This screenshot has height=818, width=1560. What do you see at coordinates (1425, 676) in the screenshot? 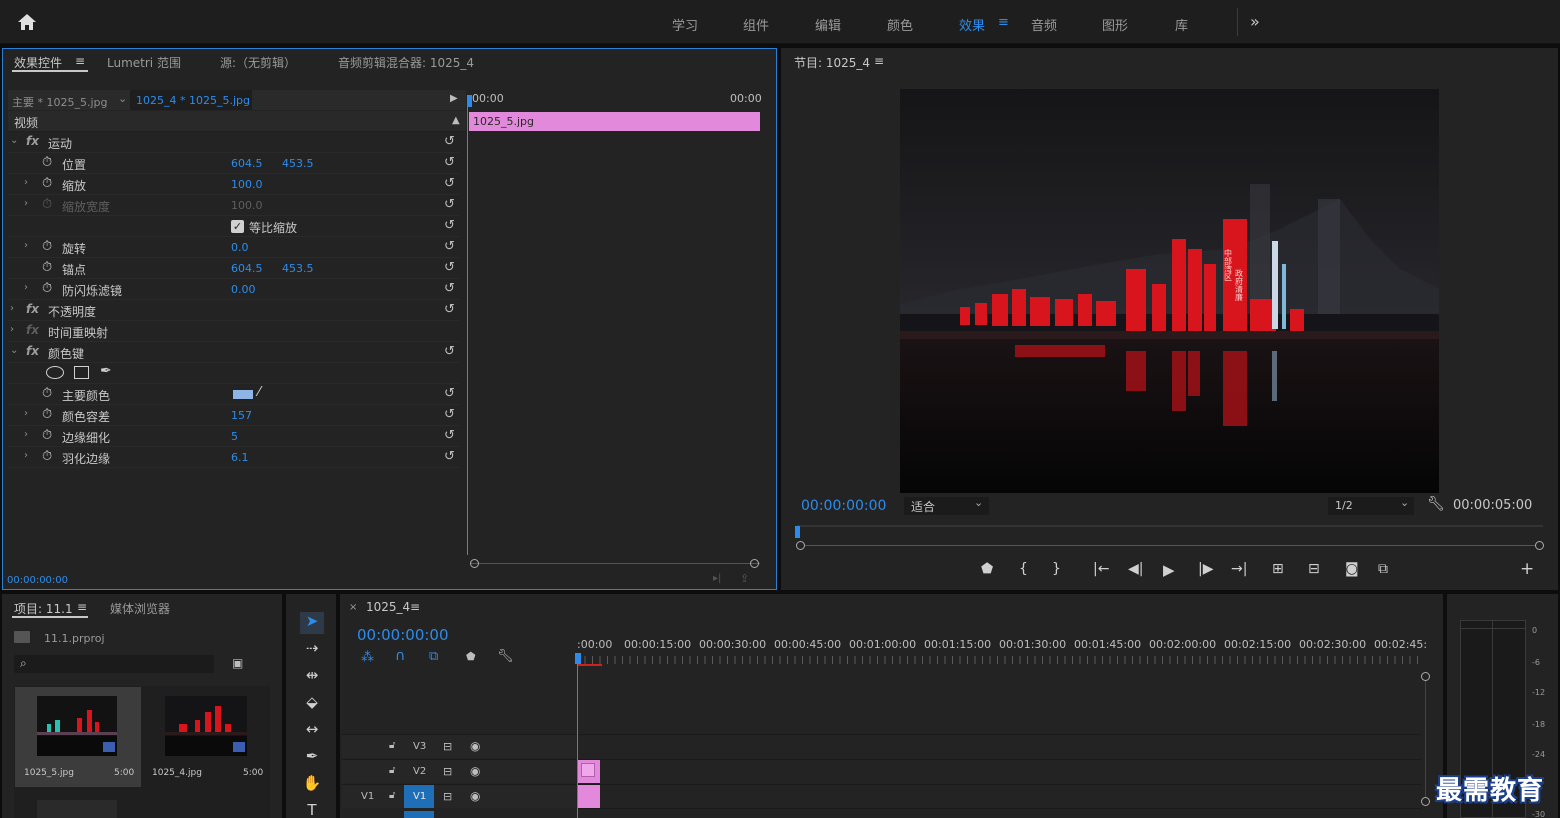
I see `vscroll-handle-top` at bounding box center [1425, 676].